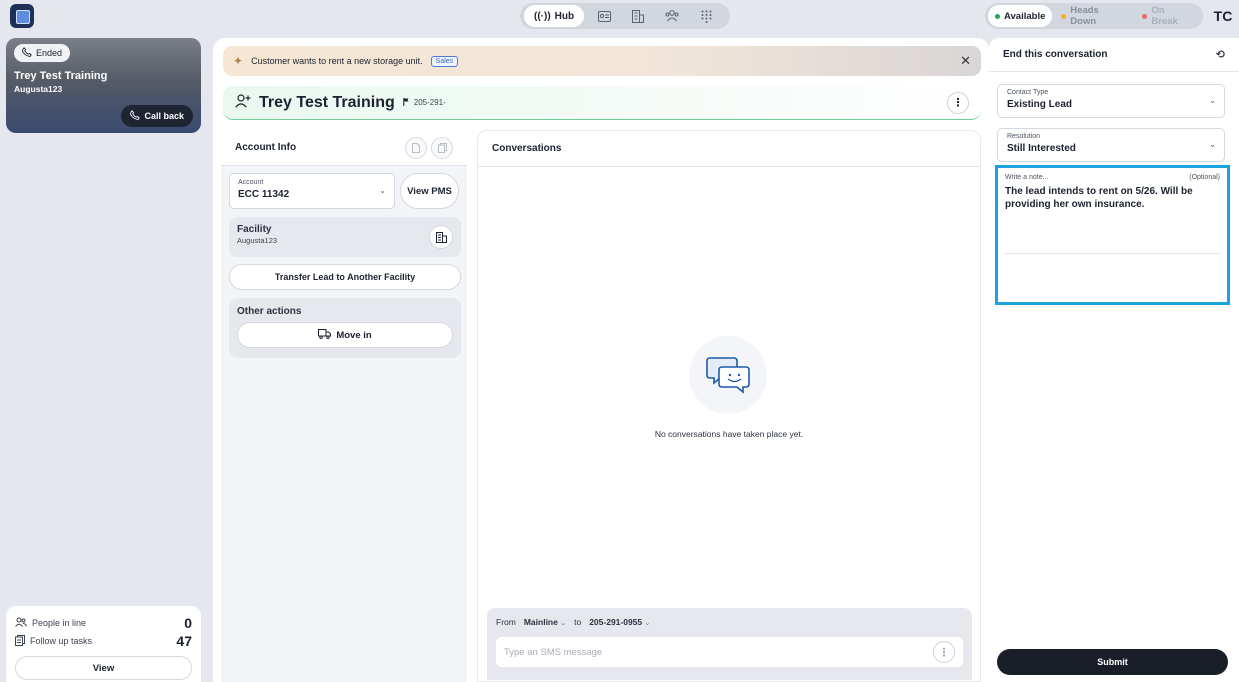  Describe the element at coordinates (1055, 54) in the screenshot. I see `end-conversation-title: End this conversation` at that location.